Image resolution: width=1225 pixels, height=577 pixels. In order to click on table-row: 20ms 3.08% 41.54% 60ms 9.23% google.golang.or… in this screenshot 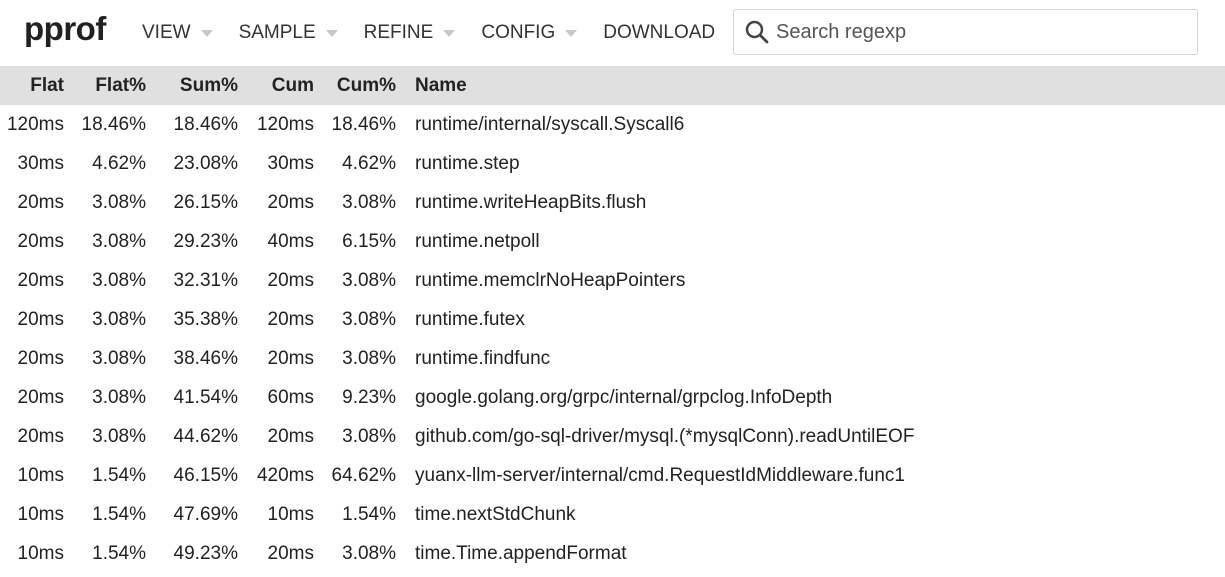, I will do `click(612, 397)`.